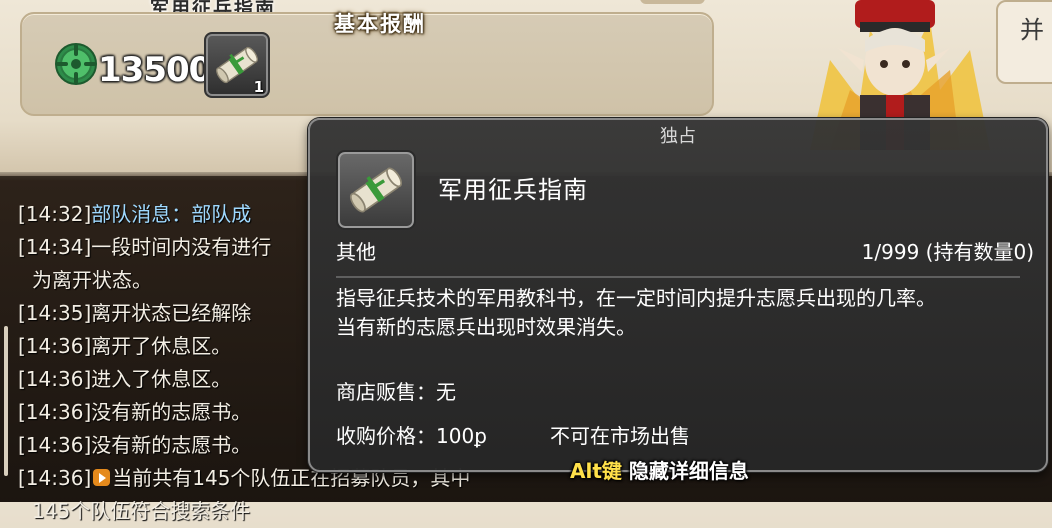 The height and width of the screenshot is (528, 1052). What do you see at coordinates (947, 252) in the screenshot?
I see `tooltip-stack-info: 1/999 (持有数量0)` at bounding box center [947, 252].